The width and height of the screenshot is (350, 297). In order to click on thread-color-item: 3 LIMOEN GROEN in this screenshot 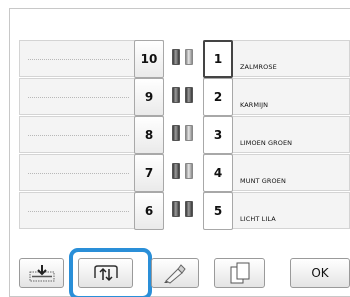, I will do `click(276, 135)`.